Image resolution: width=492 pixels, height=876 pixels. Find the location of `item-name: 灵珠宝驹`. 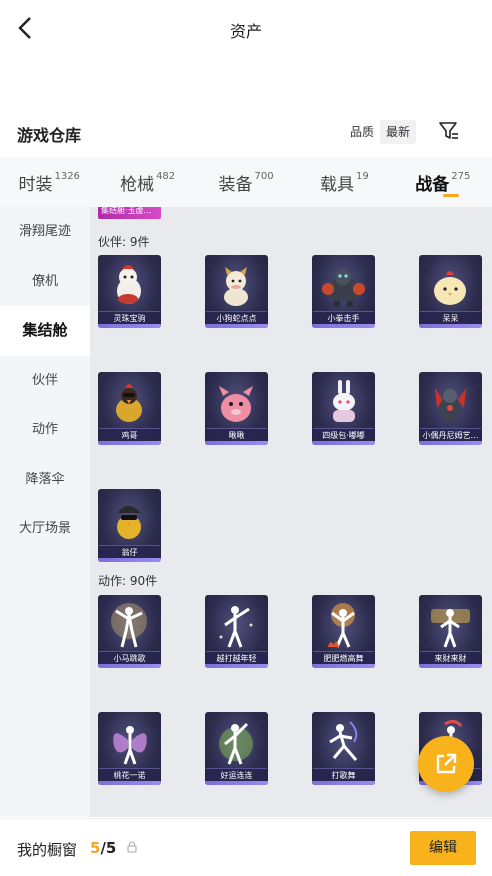

item-name: 灵珠宝驹 is located at coordinates (129, 317).